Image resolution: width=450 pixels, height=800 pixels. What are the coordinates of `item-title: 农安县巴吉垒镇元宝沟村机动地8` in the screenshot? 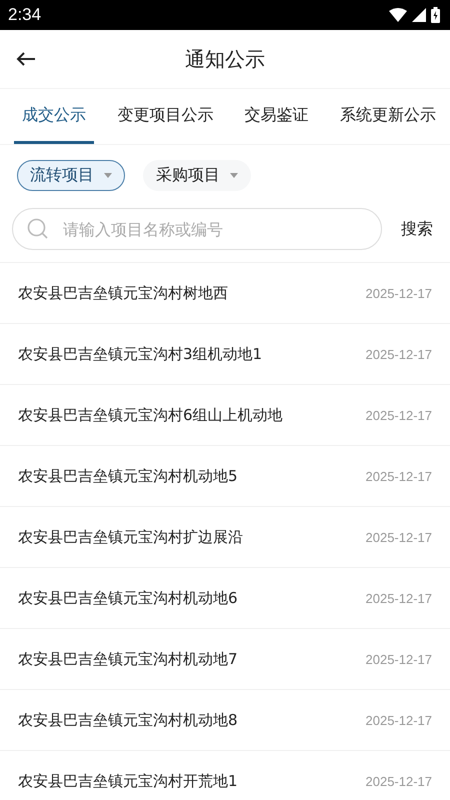 It's located at (128, 720).